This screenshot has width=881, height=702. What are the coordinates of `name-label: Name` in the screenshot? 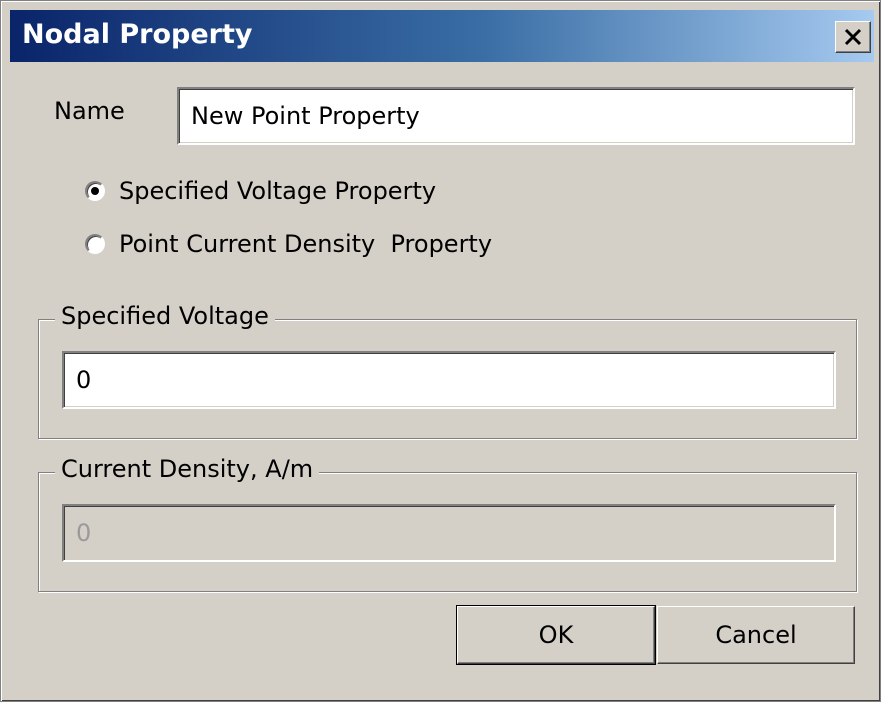 It's located at (89, 111).